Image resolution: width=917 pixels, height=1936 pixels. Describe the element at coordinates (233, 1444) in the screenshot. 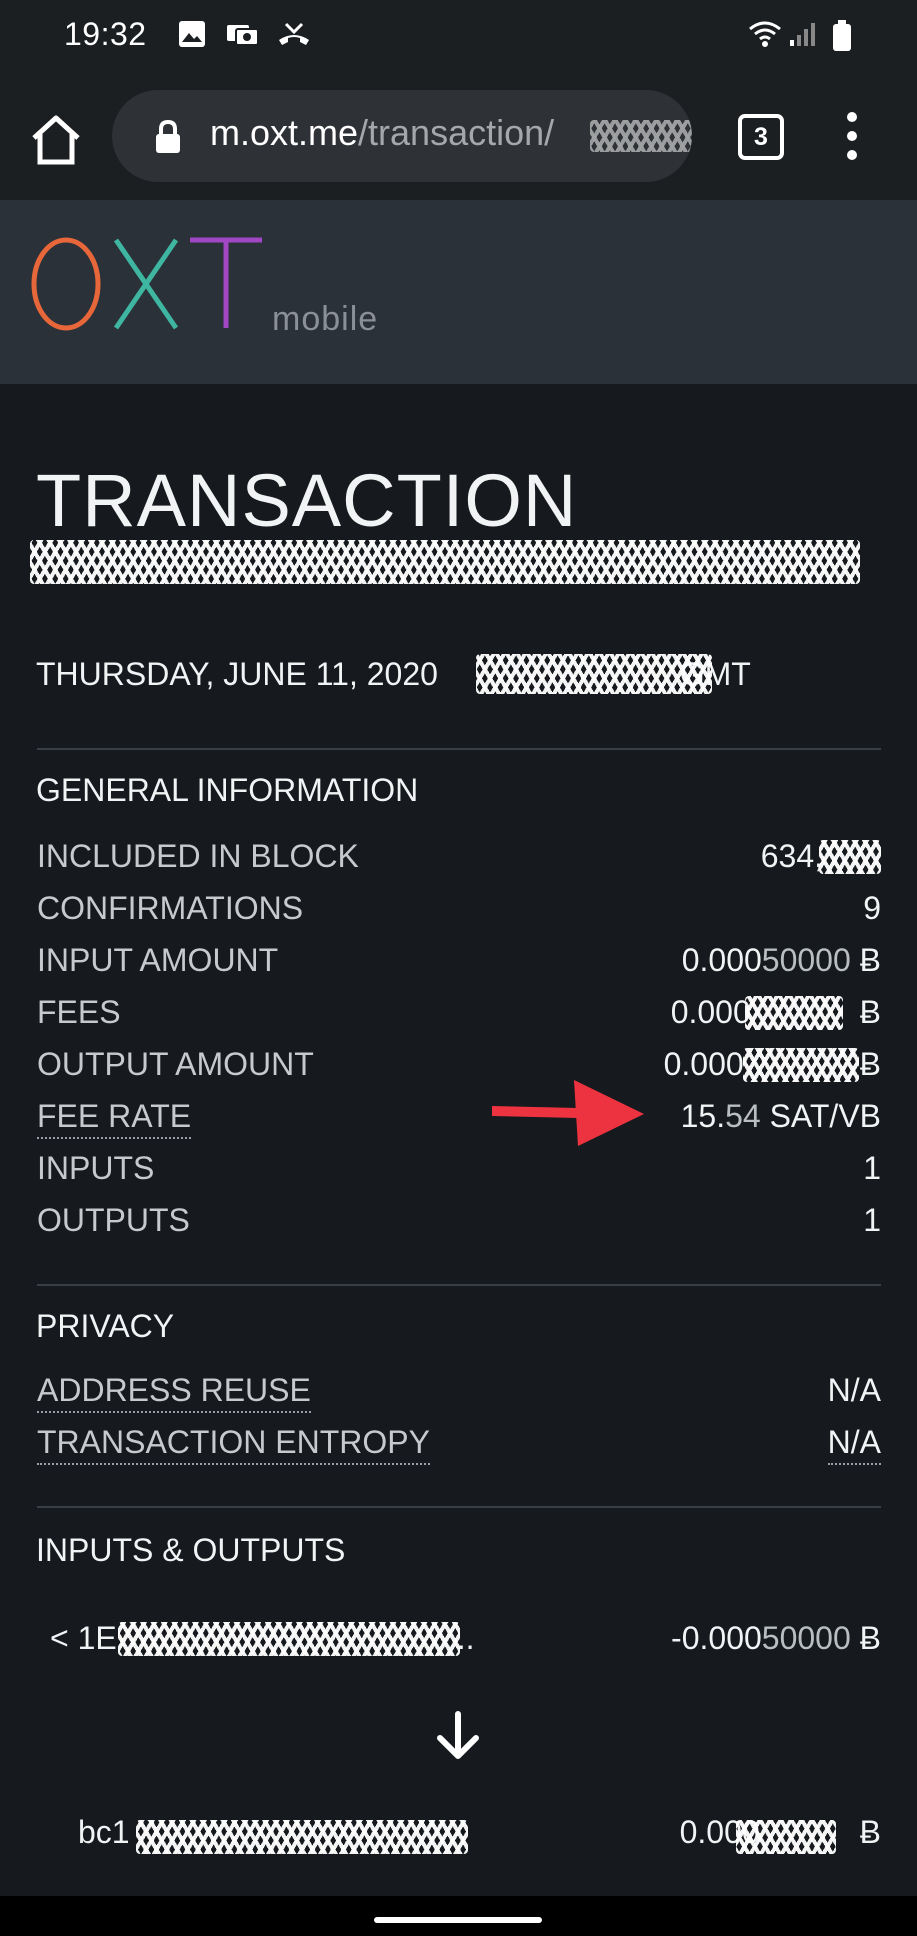

I see `entropy-label: TRANSACTION ENTROPY` at that location.